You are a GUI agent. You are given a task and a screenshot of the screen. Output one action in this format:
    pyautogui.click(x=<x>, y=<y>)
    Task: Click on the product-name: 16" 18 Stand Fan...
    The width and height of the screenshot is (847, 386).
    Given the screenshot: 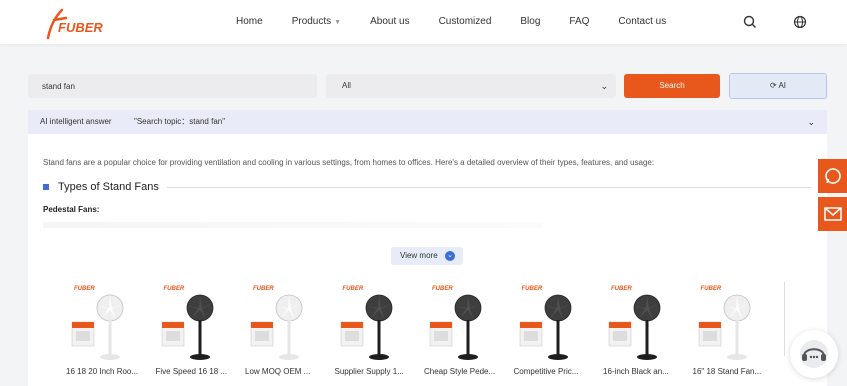 What is the action you would take?
    pyautogui.click(x=733, y=371)
    